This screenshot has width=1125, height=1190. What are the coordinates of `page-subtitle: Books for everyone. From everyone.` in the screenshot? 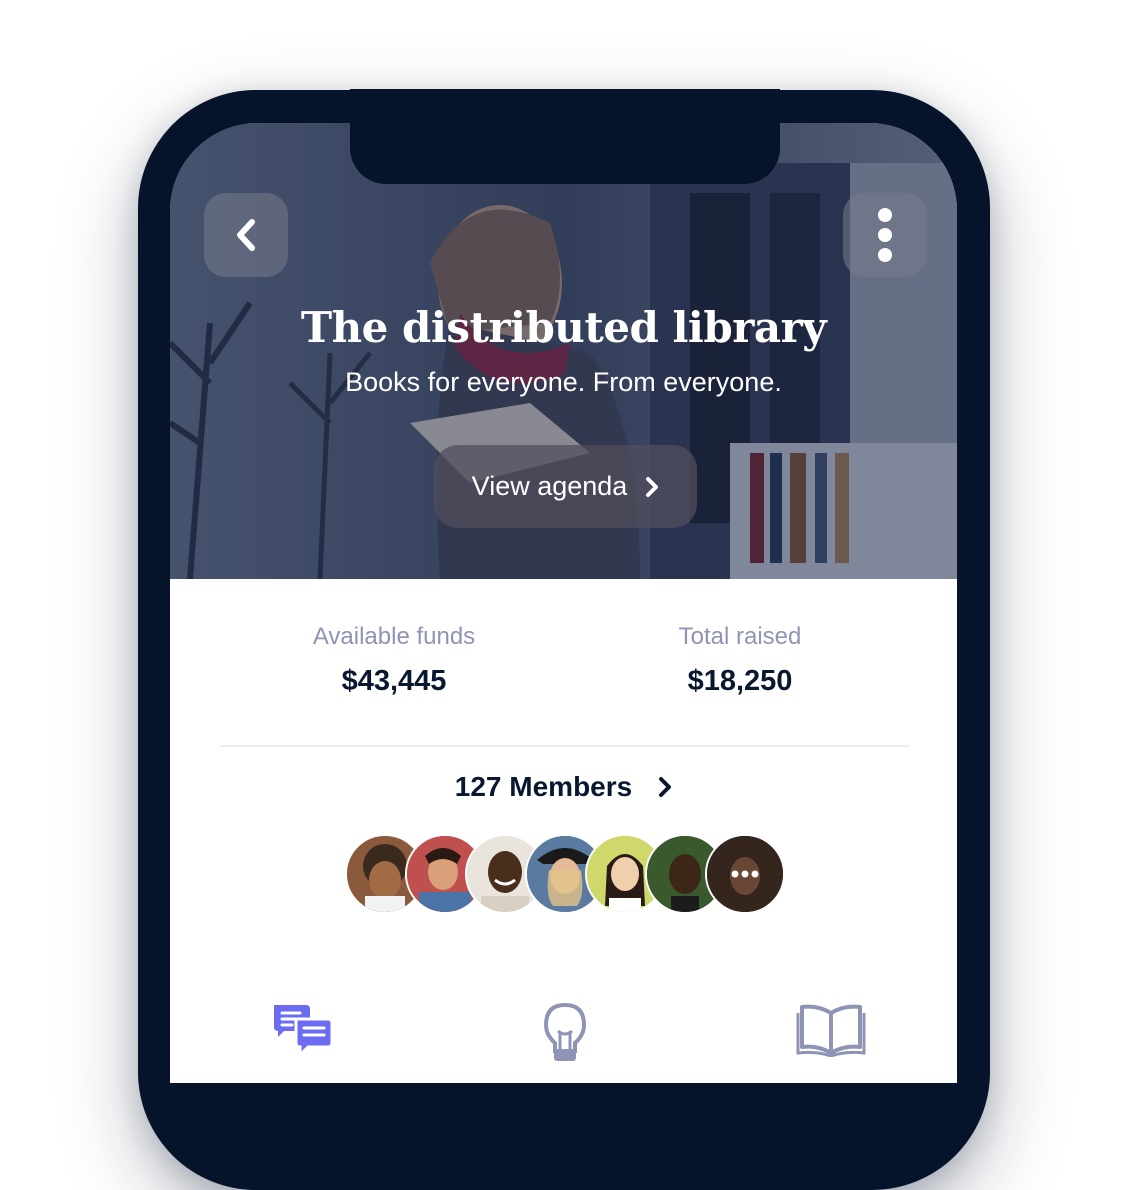 It's located at (563, 382).